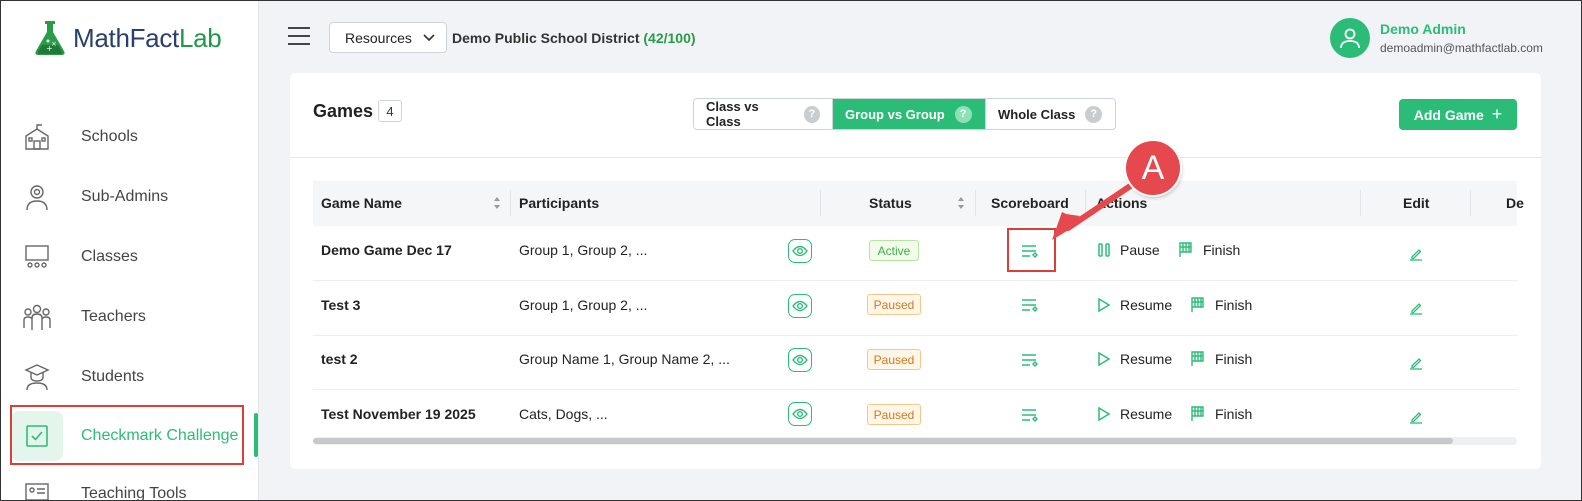 This screenshot has width=1582, height=501. I want to click on logo: + × MathFactLab, so click(127, 38).